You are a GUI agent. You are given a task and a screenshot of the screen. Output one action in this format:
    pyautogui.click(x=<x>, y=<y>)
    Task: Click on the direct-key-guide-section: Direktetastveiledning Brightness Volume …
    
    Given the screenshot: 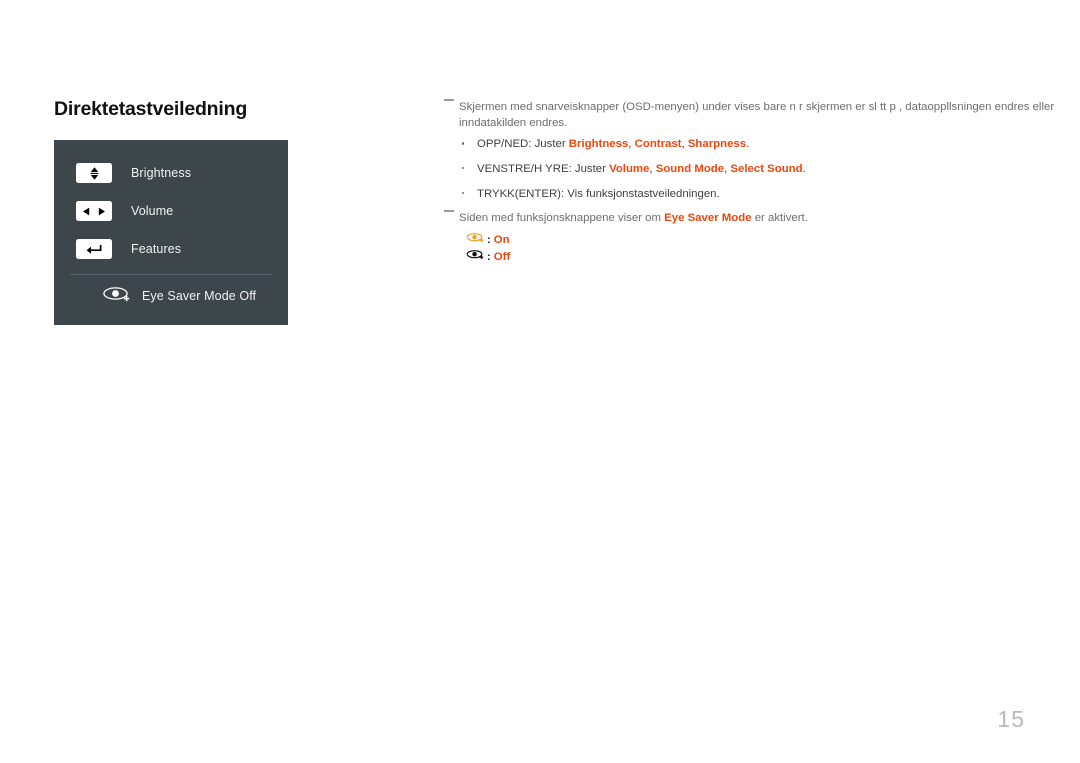 What is the action you would take?
    pyautogui.click(x=224, y=212)
    